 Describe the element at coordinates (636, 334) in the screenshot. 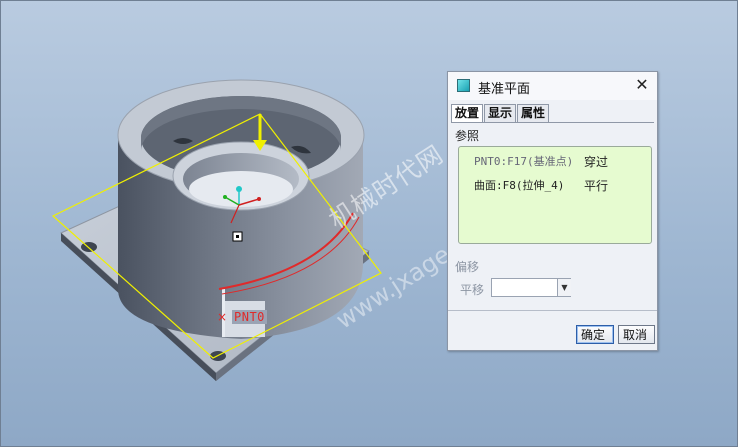

I see `cancel-button: 取消` at that location.